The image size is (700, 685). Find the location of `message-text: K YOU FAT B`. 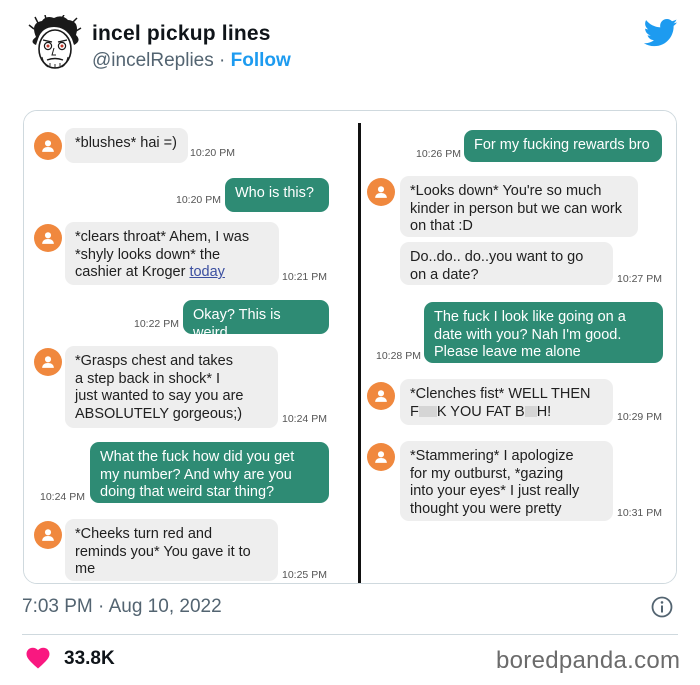

message-text: K YOU FAT B is located at coordinates (480, 411).